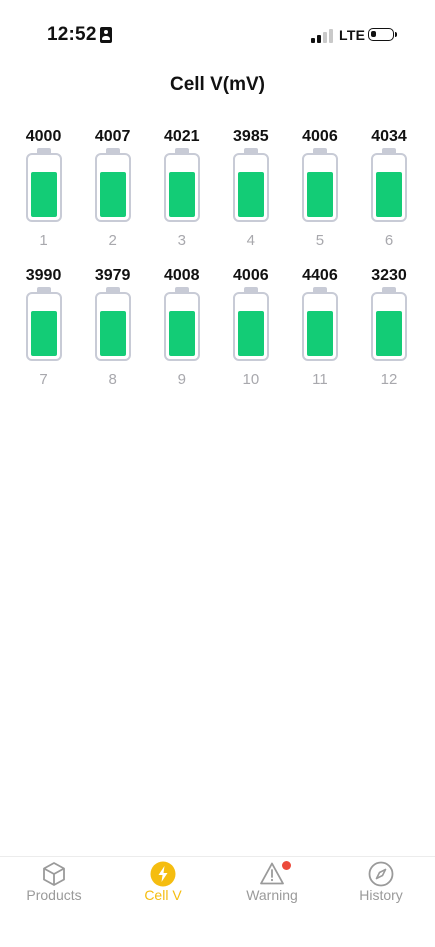 The height and width of the screenshot is (947, 435). I want to click on warning-badge, so click(286, 865).